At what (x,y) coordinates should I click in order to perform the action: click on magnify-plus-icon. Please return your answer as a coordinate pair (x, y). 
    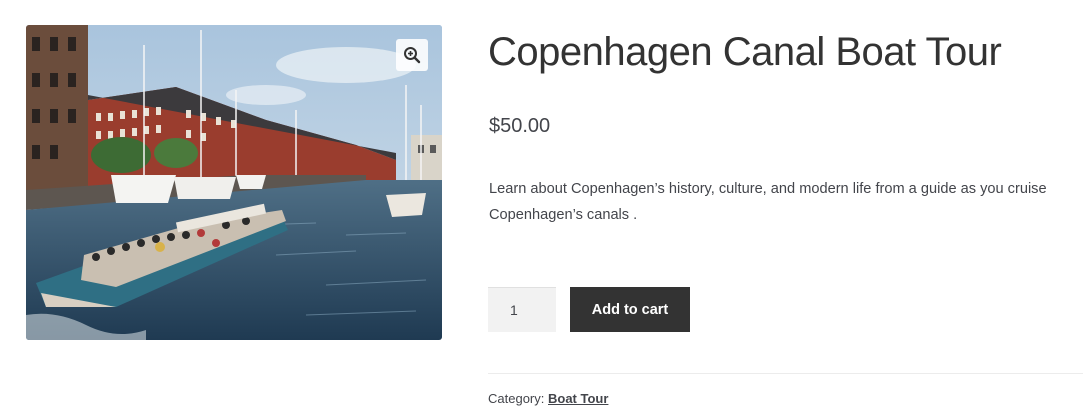
    Looking at the image, I should click on (412, 55).